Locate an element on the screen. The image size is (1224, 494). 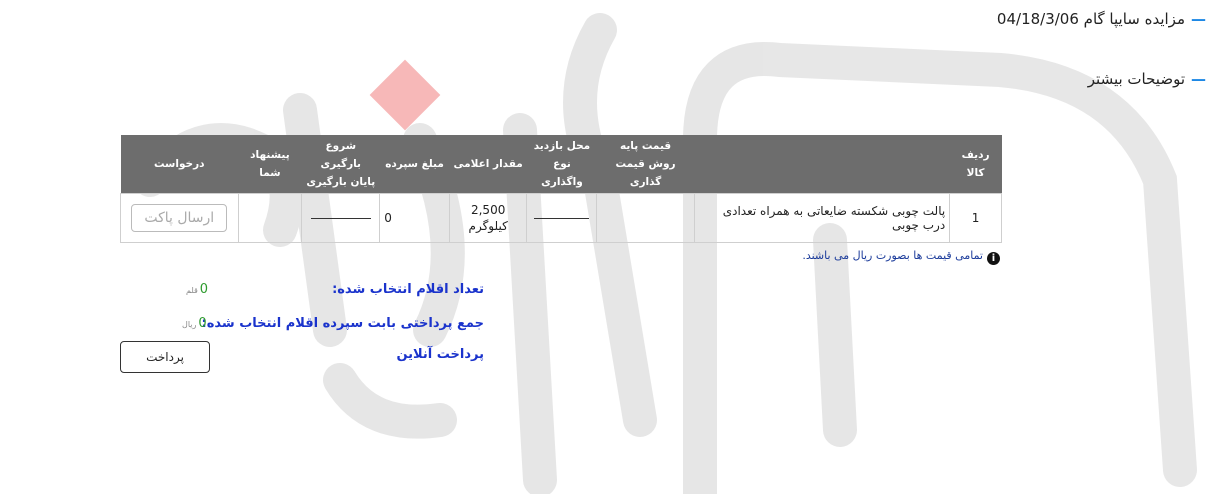
col-base-price-header: قیمت پایه روش قیمت گذاری is located at coordinates (645, 164).